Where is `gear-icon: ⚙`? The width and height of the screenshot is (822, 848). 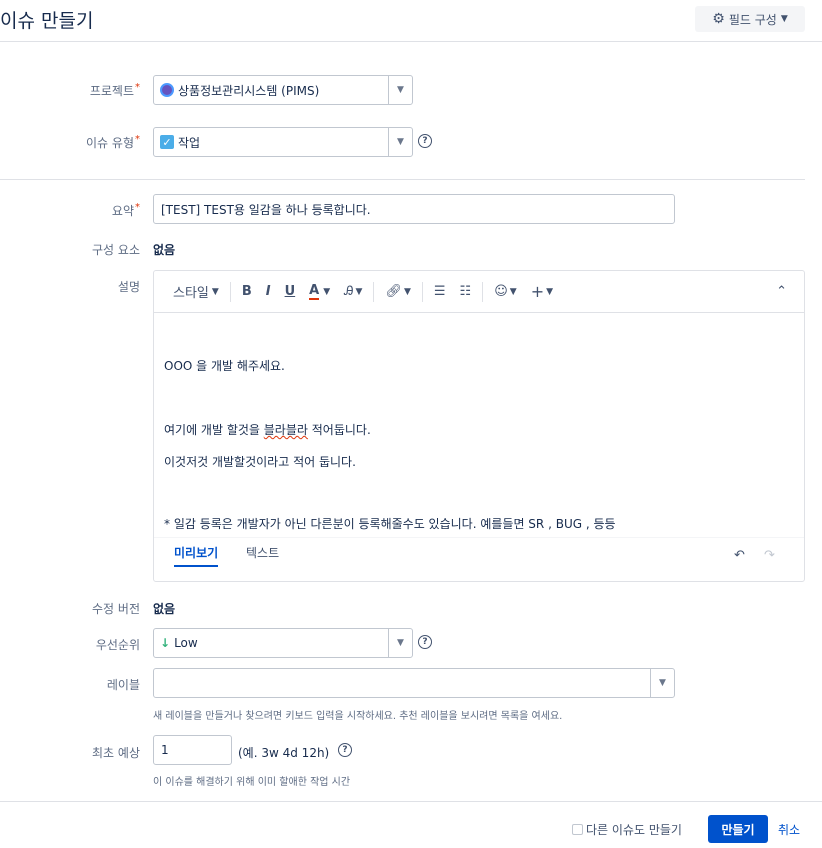
gear-icon: ⚙ is located at coordinates (718, 19).